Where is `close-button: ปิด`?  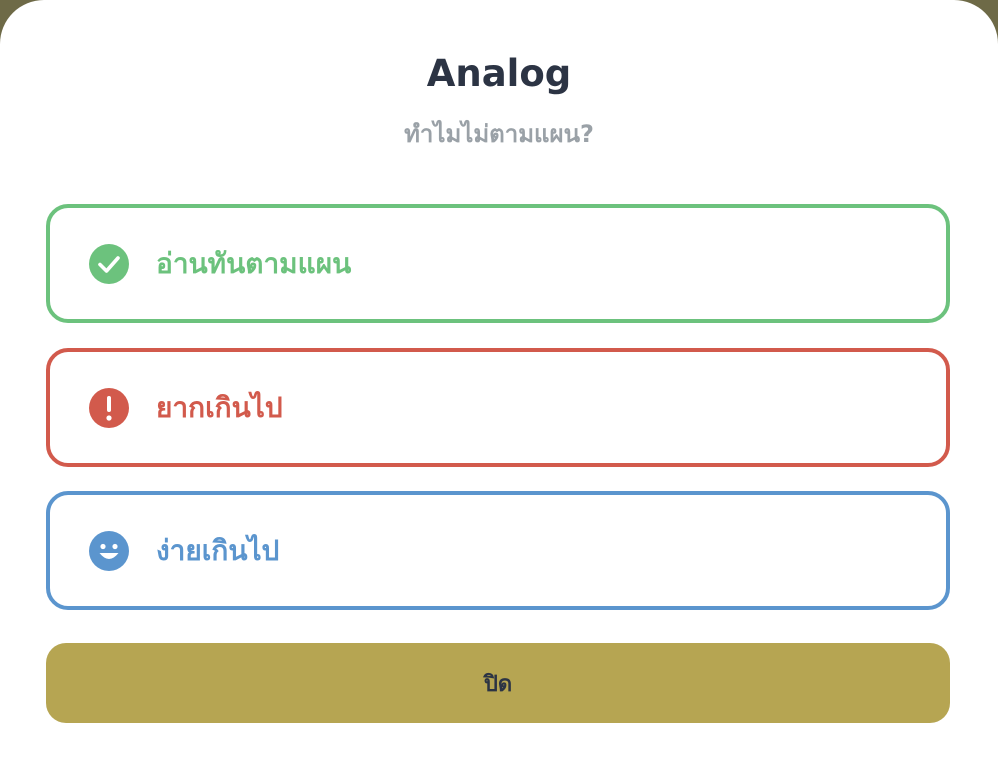 close-button: ปิด is located at coordinates (498, 683).